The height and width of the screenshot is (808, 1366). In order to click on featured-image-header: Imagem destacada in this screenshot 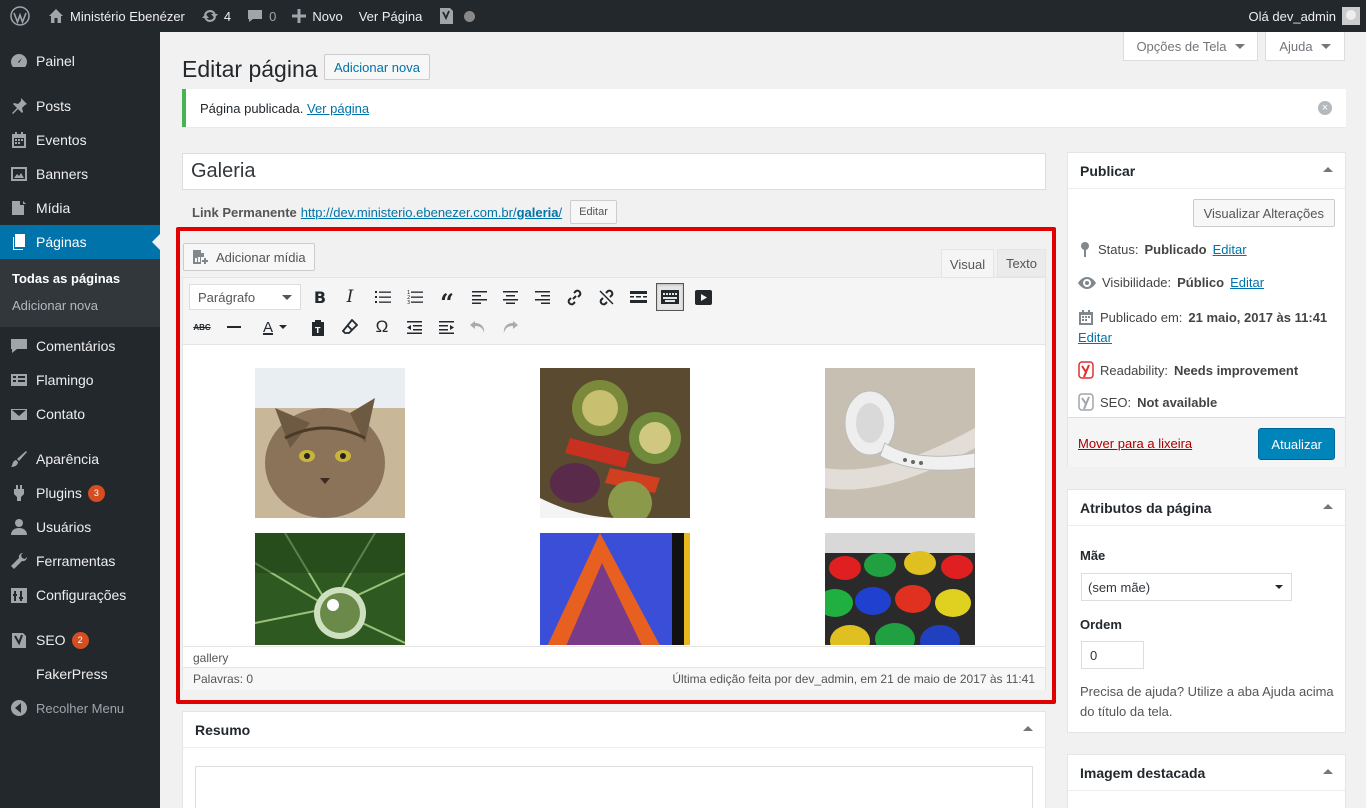, I will do `click(1206, 773)`.